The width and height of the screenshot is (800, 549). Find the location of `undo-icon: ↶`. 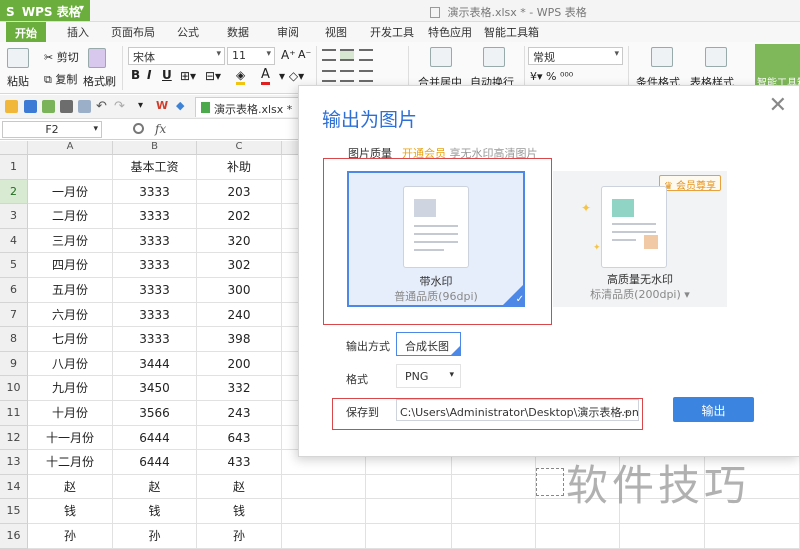

undo-icon: ↶ is located at coordinates (101, 106).